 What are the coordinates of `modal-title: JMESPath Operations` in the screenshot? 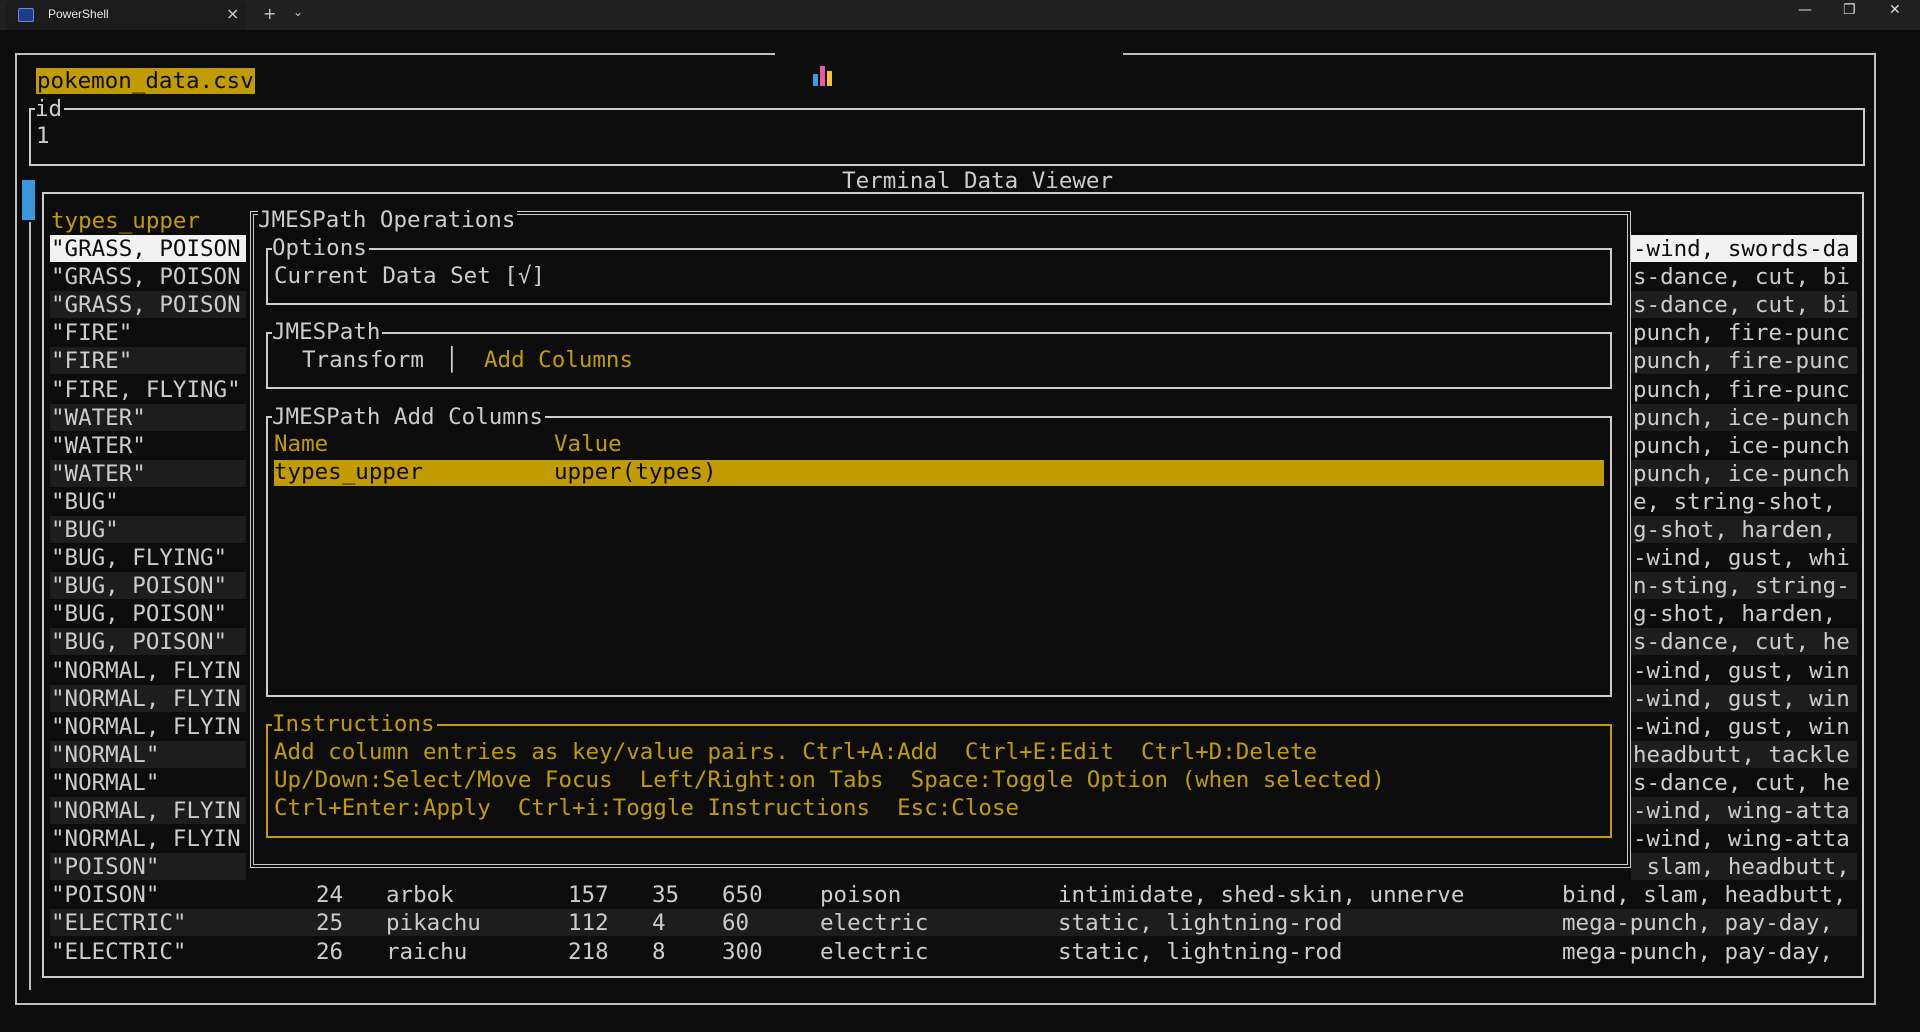 It's located at (388, 220).